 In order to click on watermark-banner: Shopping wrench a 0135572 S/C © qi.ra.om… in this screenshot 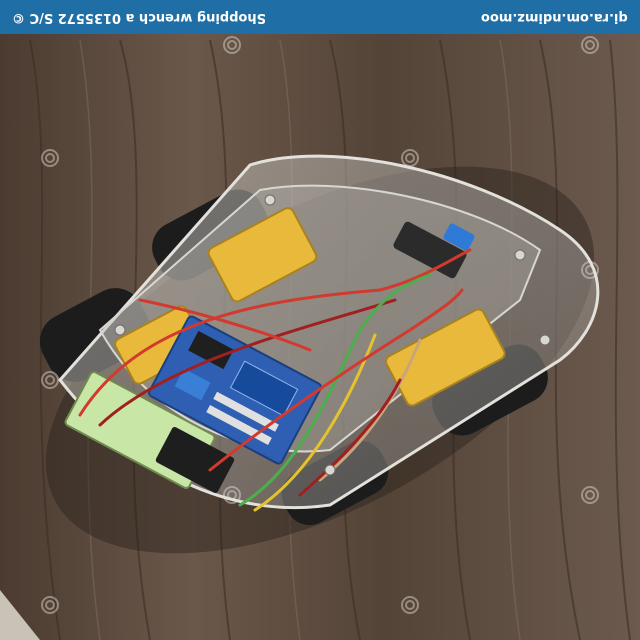, I will do `click(320, 17)`.